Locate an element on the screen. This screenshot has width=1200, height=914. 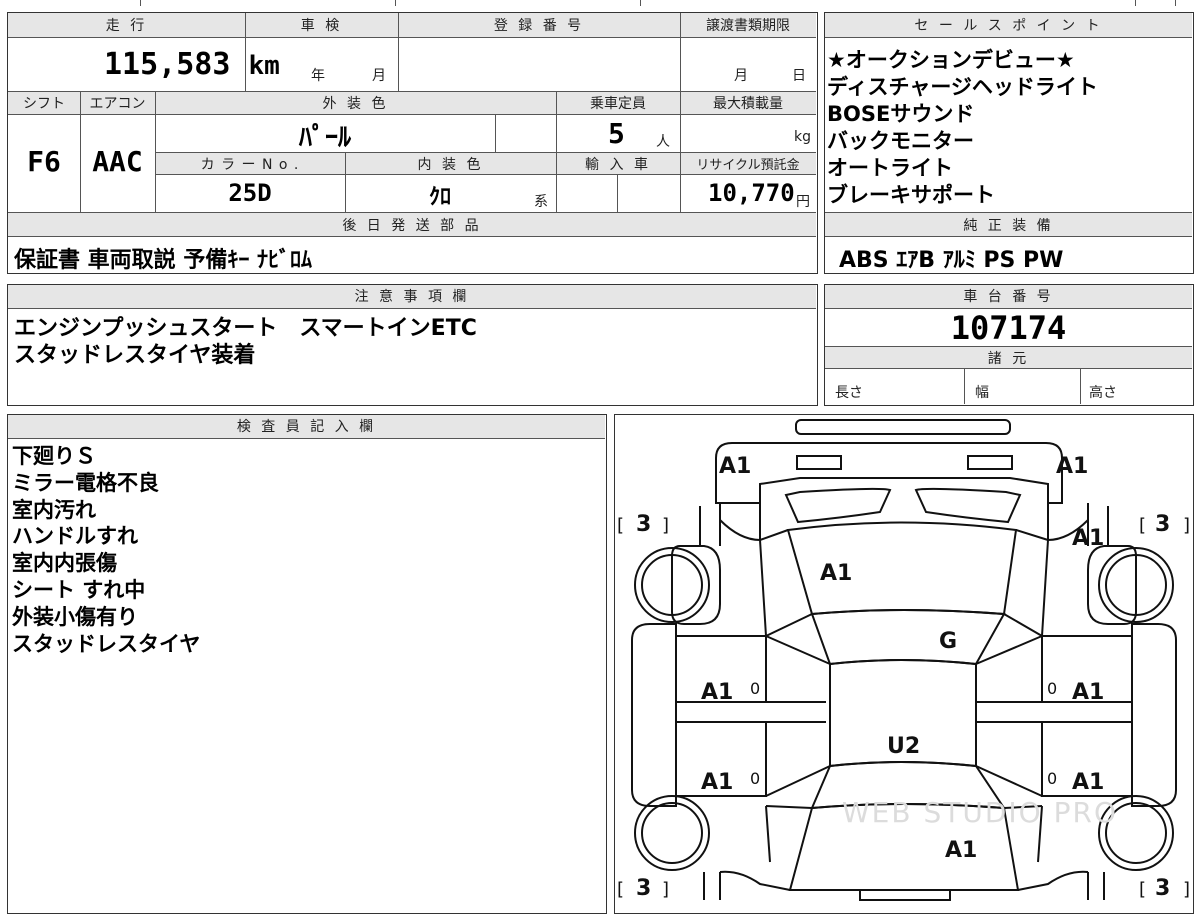
inspector-note: 下廻りＳ is located at coordinates (54, 456).